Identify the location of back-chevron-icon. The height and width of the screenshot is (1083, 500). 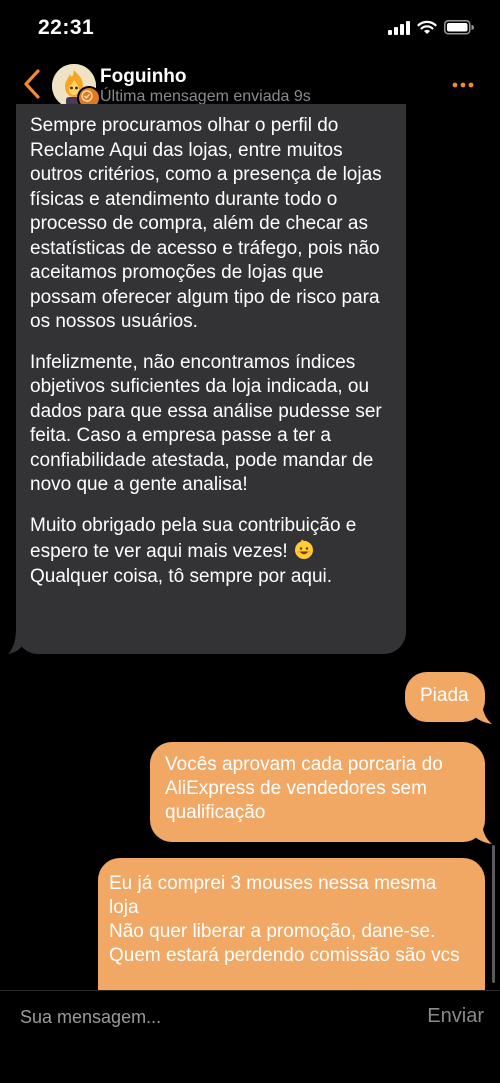
(33, 84).